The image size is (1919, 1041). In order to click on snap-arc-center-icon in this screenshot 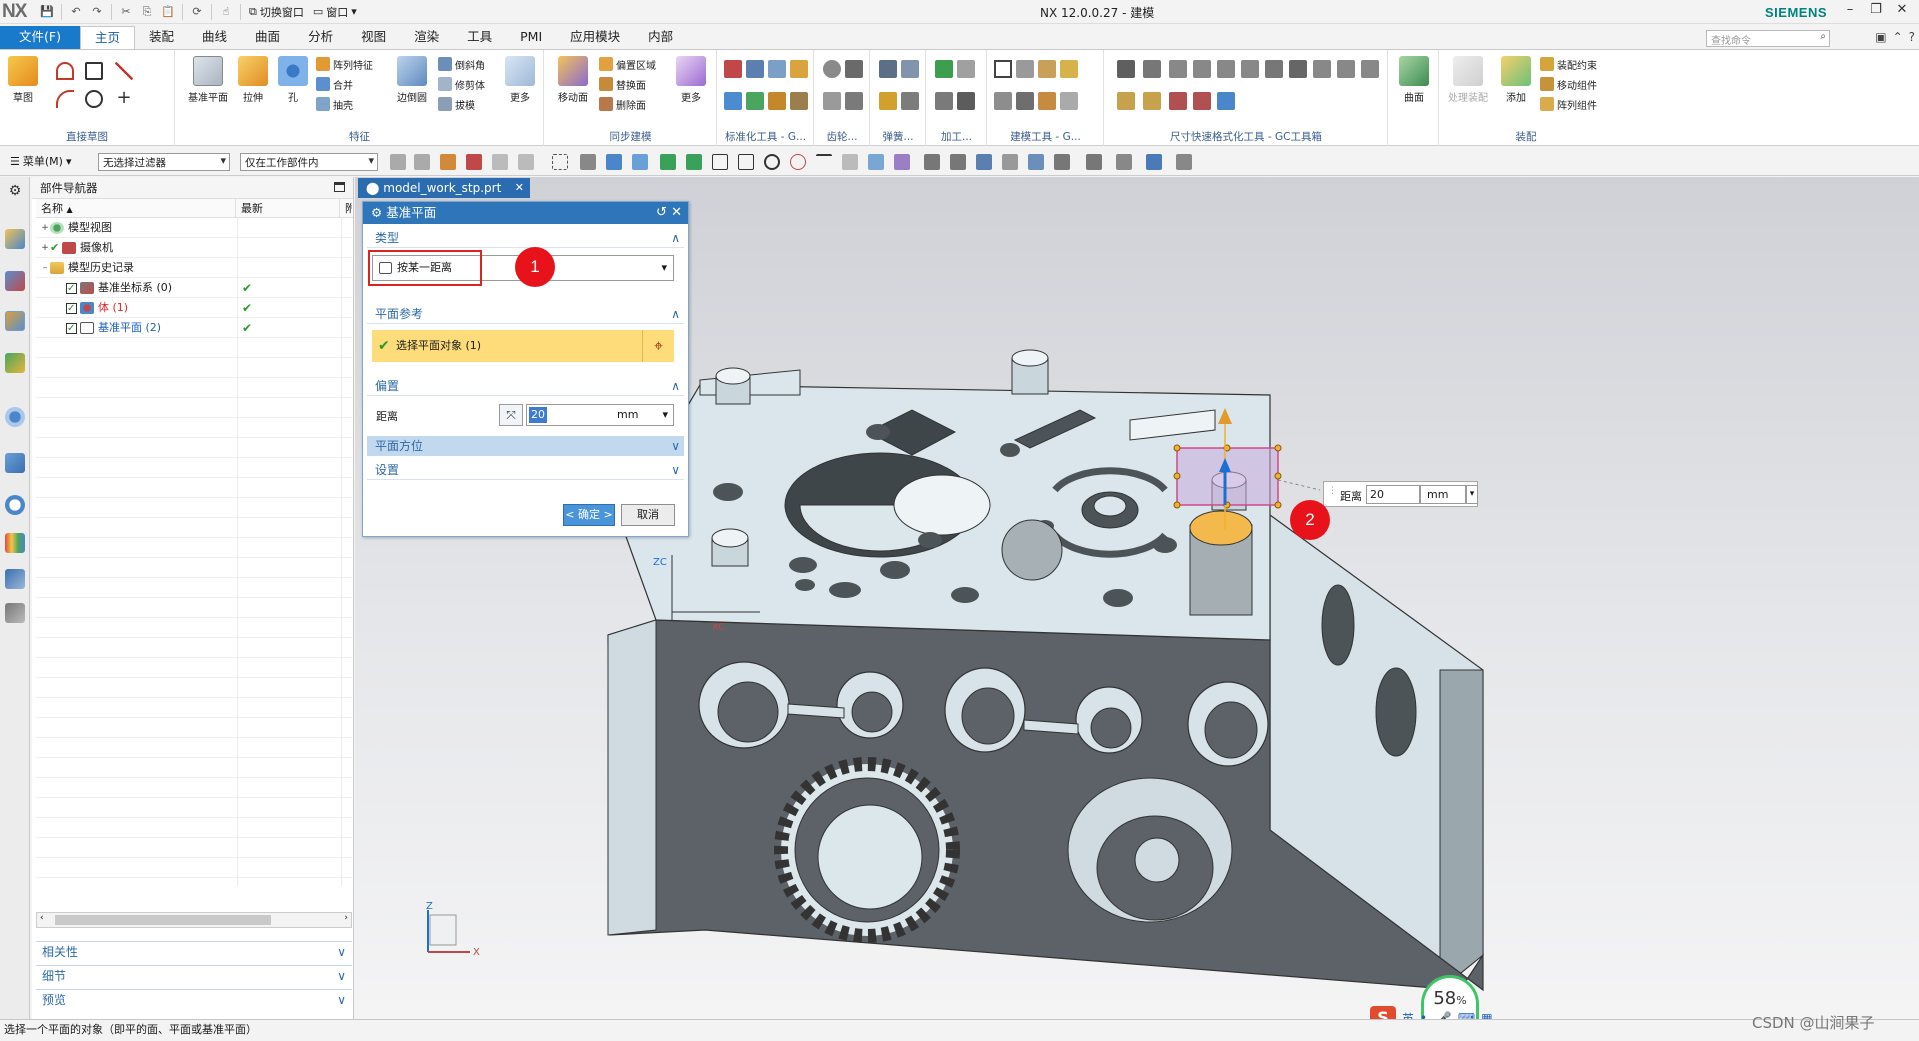, I will do `click(772, 162)`.